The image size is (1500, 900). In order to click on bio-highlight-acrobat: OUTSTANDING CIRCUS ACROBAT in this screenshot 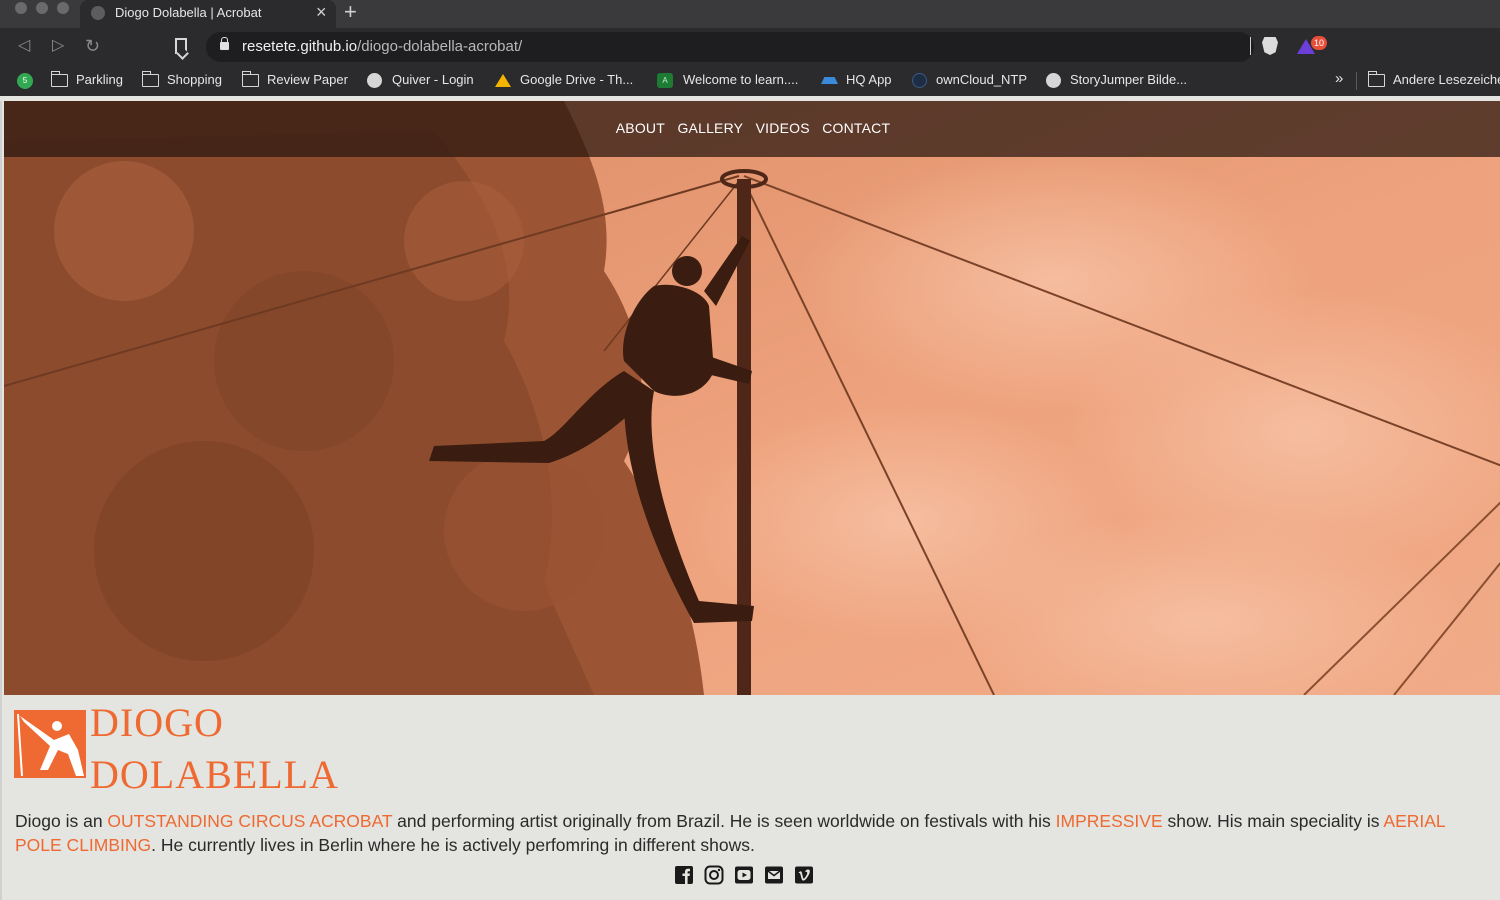, I will do `click(250, 821)`.